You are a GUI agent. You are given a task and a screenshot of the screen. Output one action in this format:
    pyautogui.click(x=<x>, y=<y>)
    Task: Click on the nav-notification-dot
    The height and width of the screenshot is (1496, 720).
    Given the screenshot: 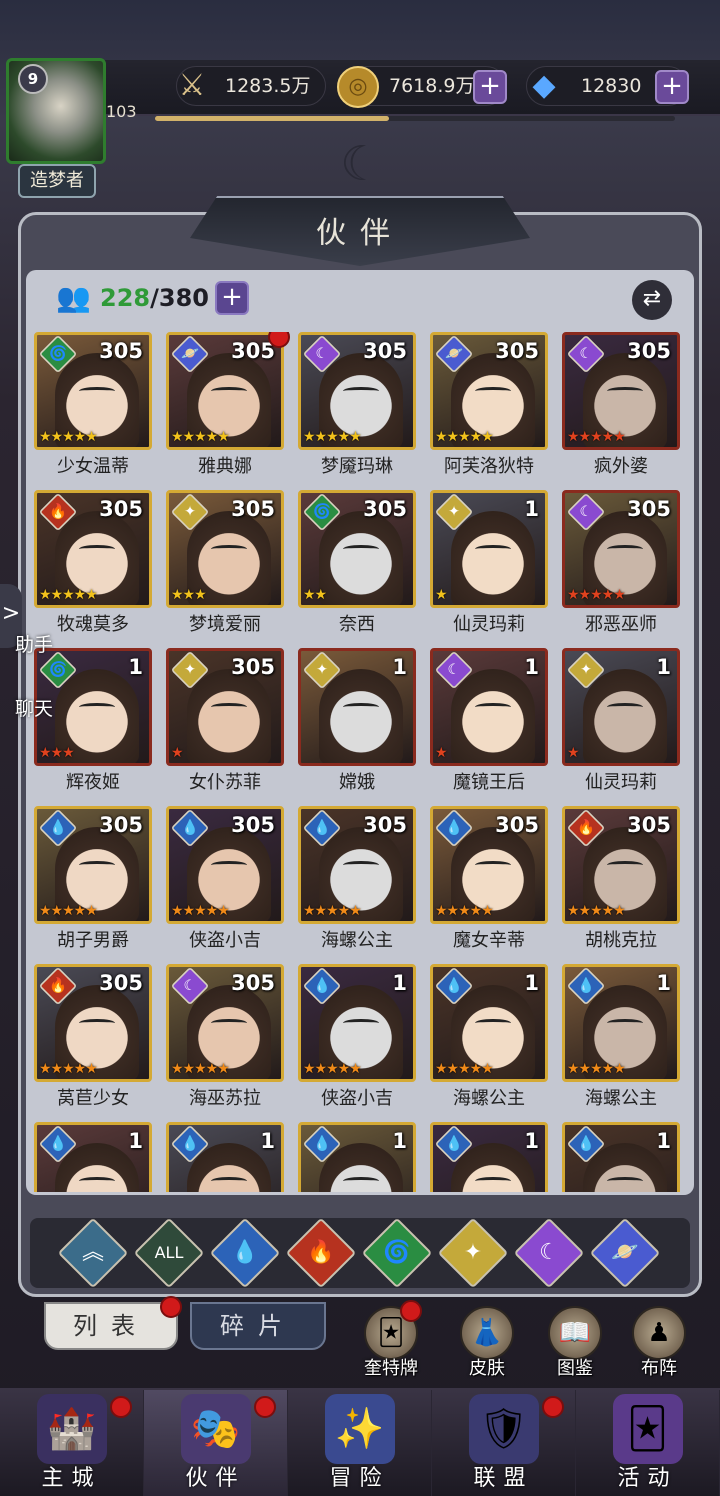 What is the action you would take?
    pyautogui.click(x=553, y=1407)
    